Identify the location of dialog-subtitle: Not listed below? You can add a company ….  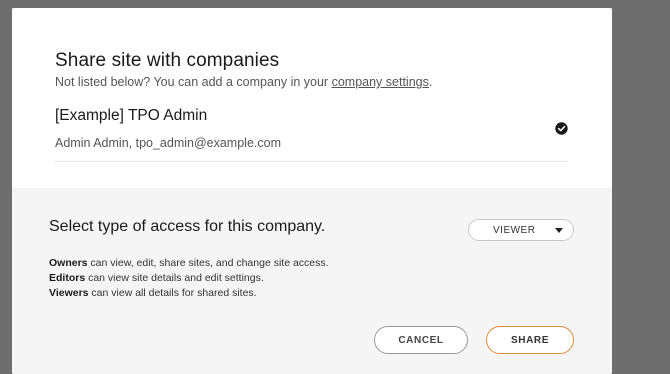
(243, 82).